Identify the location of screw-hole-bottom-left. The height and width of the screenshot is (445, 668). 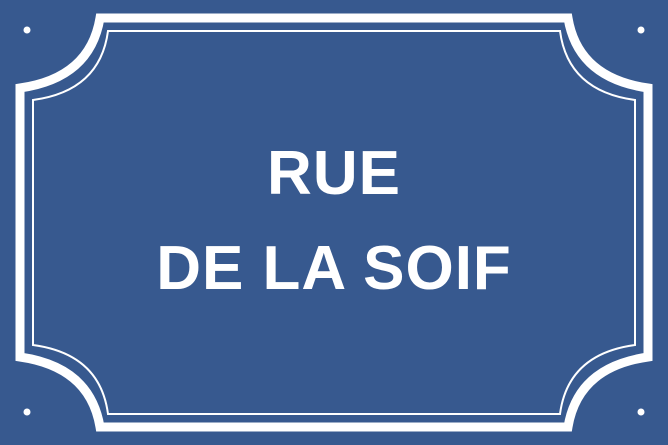
(27, 412).